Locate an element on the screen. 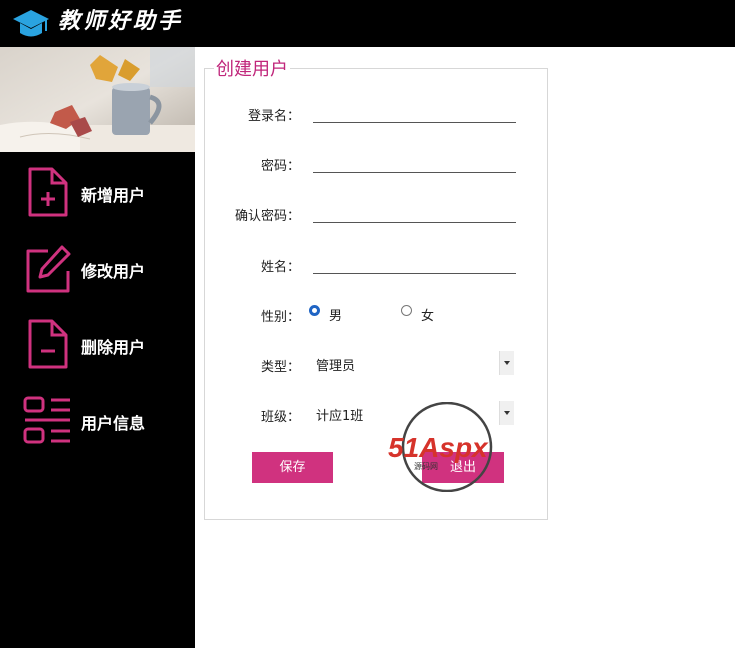  name-row: 姓名： is located at coordinates (375, 265).